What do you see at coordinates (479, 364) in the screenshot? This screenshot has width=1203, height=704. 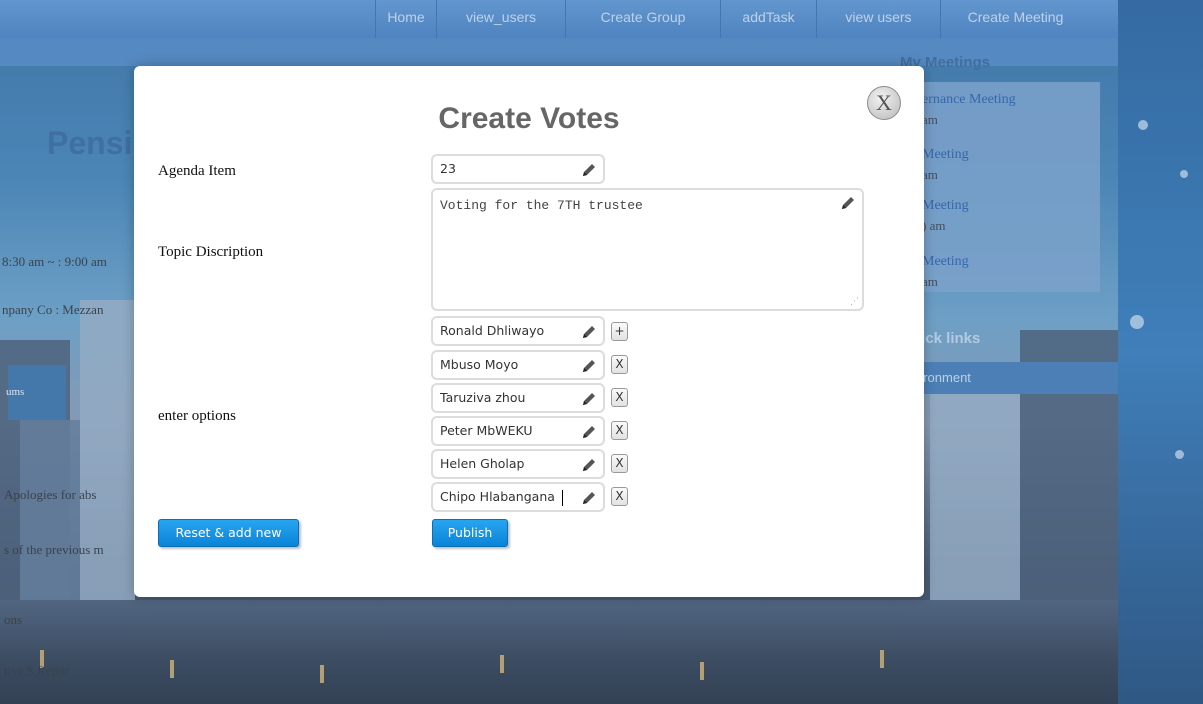 I see `option-value-2: Mbuso Moyo` at bounding box center [479, 364].